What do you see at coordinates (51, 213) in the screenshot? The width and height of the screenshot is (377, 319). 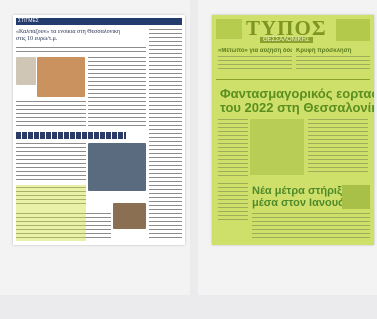 I see `highlight-area` at bounding box center [51, 213].